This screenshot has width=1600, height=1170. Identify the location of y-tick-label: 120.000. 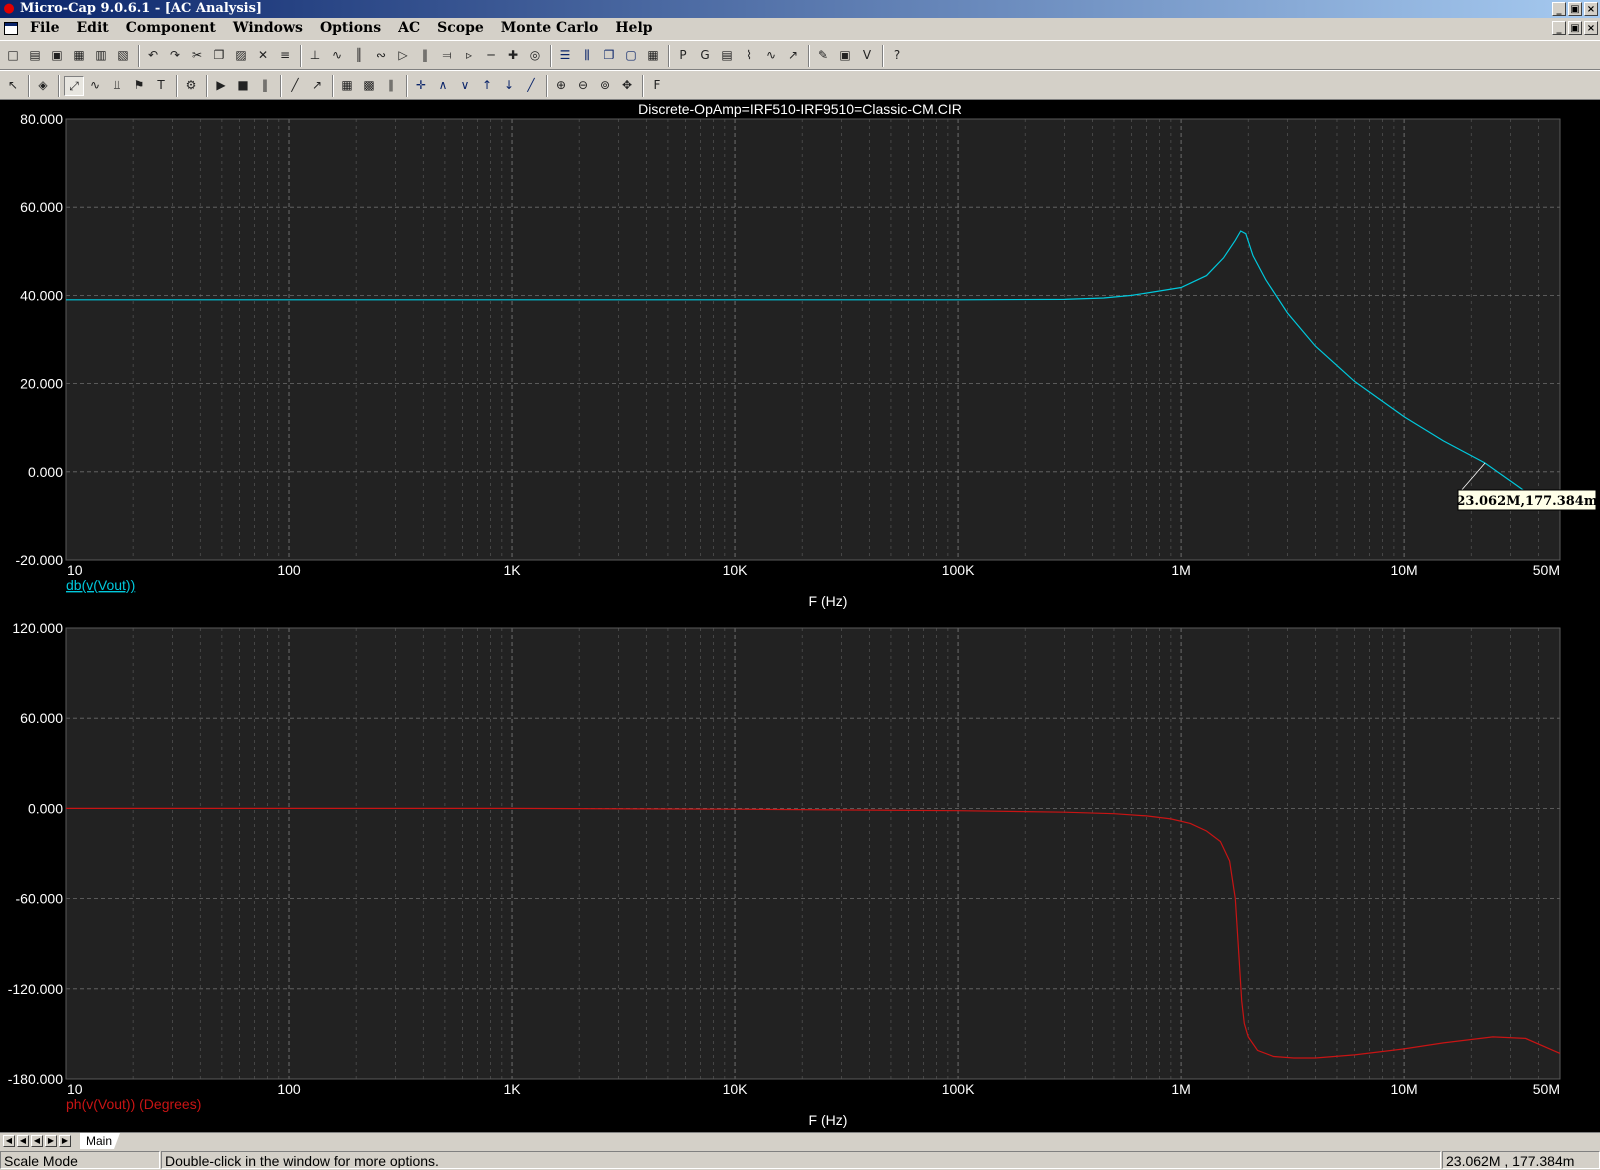
(37, 628).